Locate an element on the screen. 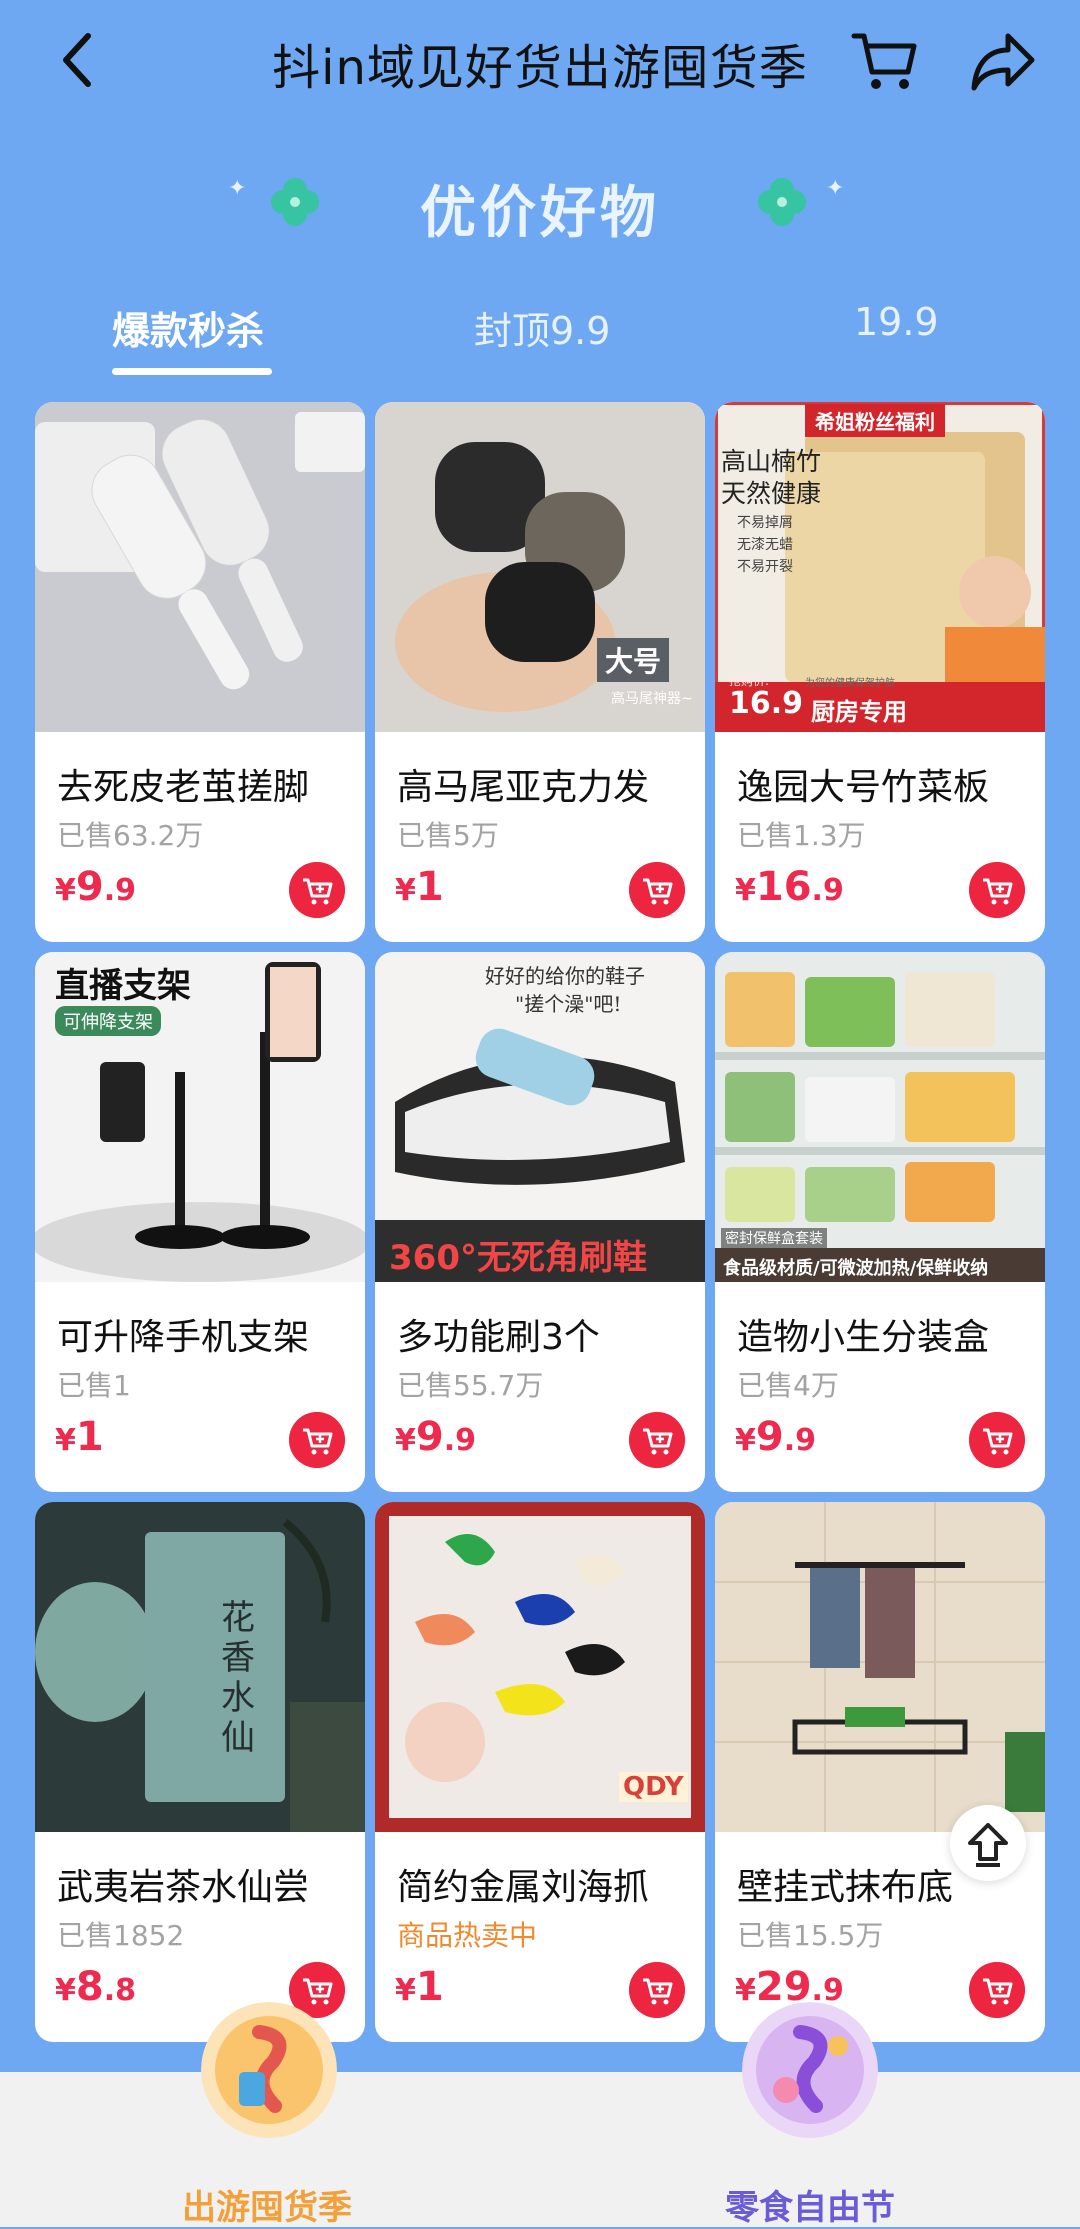 The image size is (1080, 2229). sold-count: 已售1 is located at coordinates (94, 1385).